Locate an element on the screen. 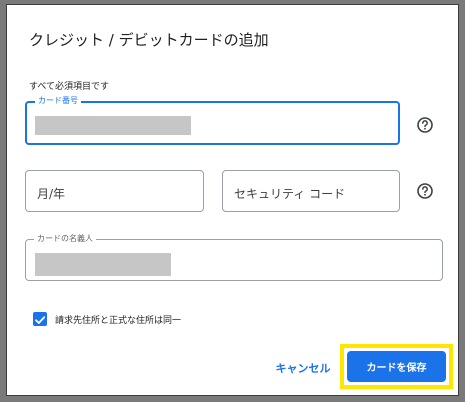 The image size is (465, 402). billing-checkbox is located at coordinates (40, 319).